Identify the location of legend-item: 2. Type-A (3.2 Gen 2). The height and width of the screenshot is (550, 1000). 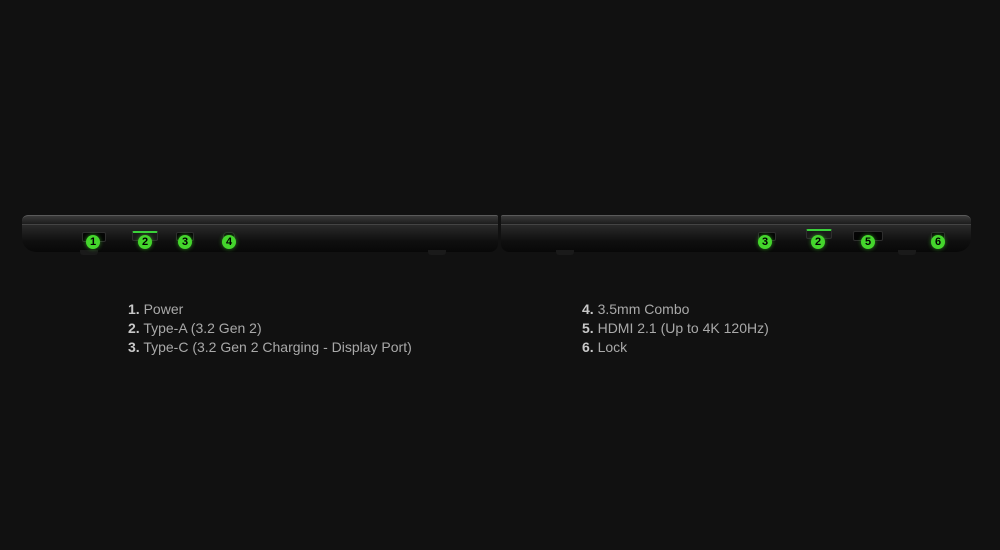
(270, 328).